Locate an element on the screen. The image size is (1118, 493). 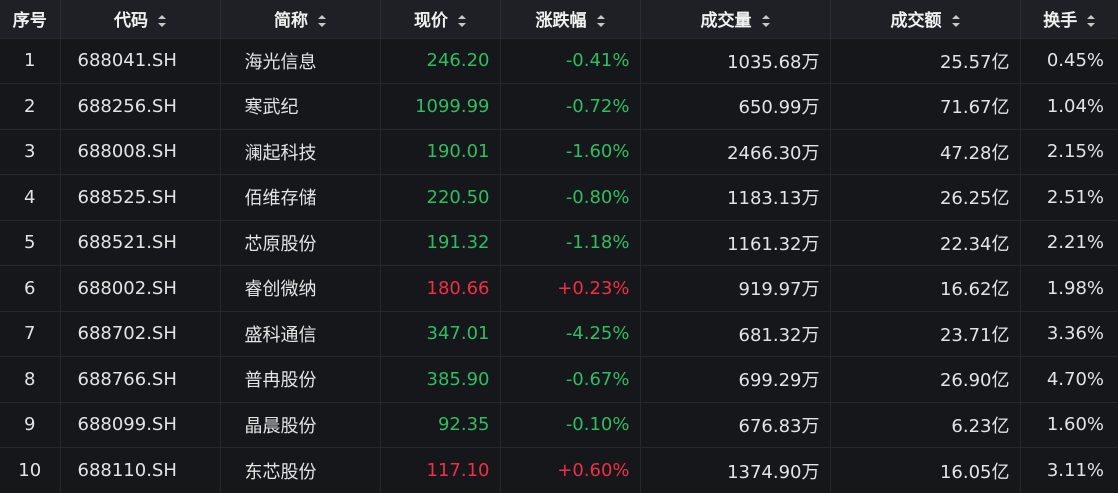
header-index: 序号 is located at coordinates (30, 19).